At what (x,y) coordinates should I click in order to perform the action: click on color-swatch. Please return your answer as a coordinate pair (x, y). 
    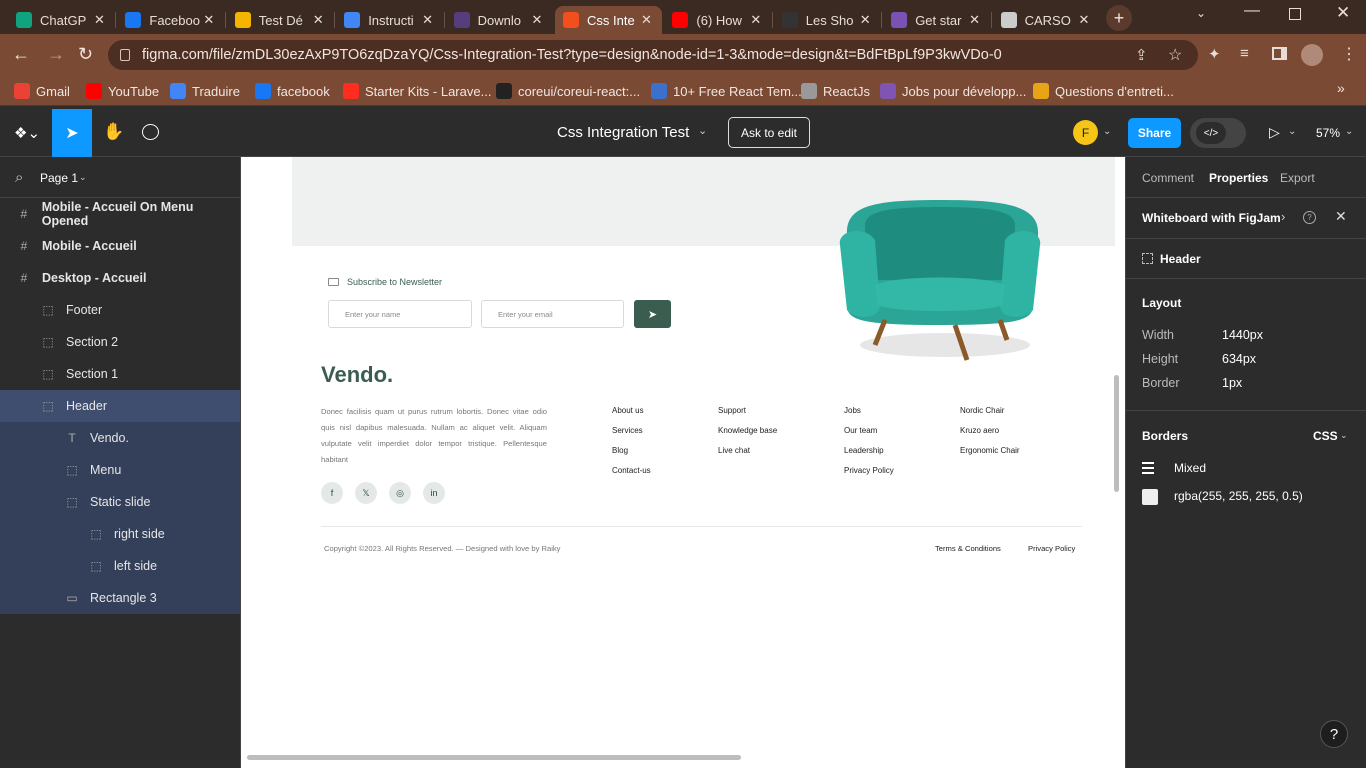
    Looking at the image, I should click on (1150, 497).